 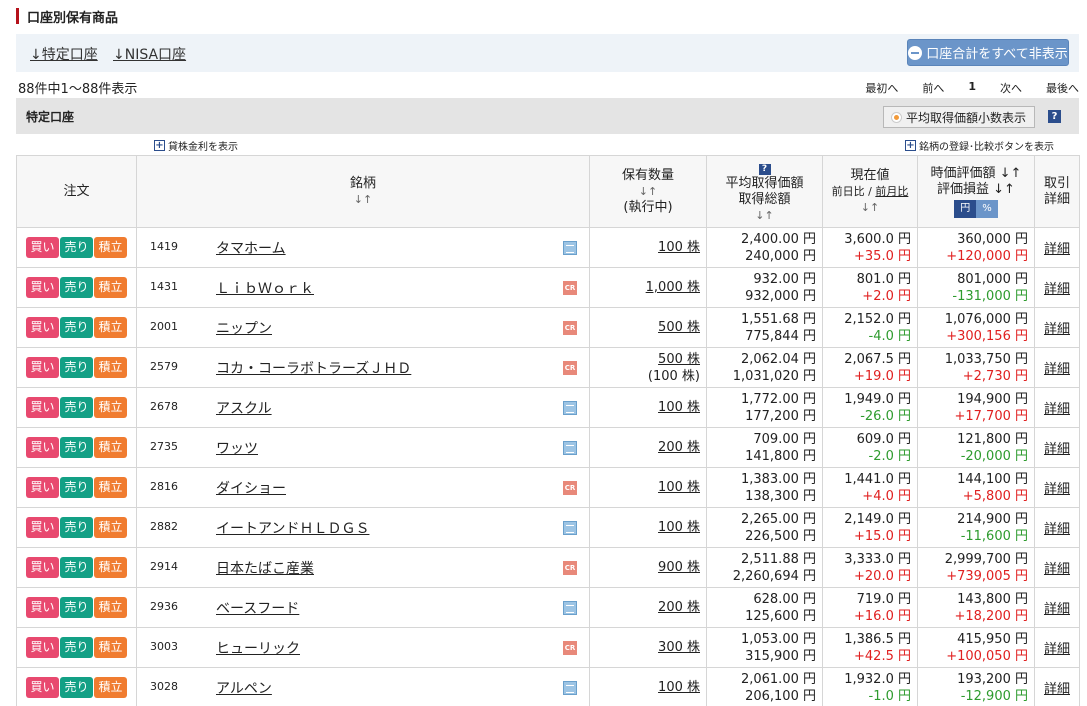 What do you see at coordinates (237, 448) in the screenshot?
I see `stock-name-link: ワッツ` at bounding box center [237, 448].